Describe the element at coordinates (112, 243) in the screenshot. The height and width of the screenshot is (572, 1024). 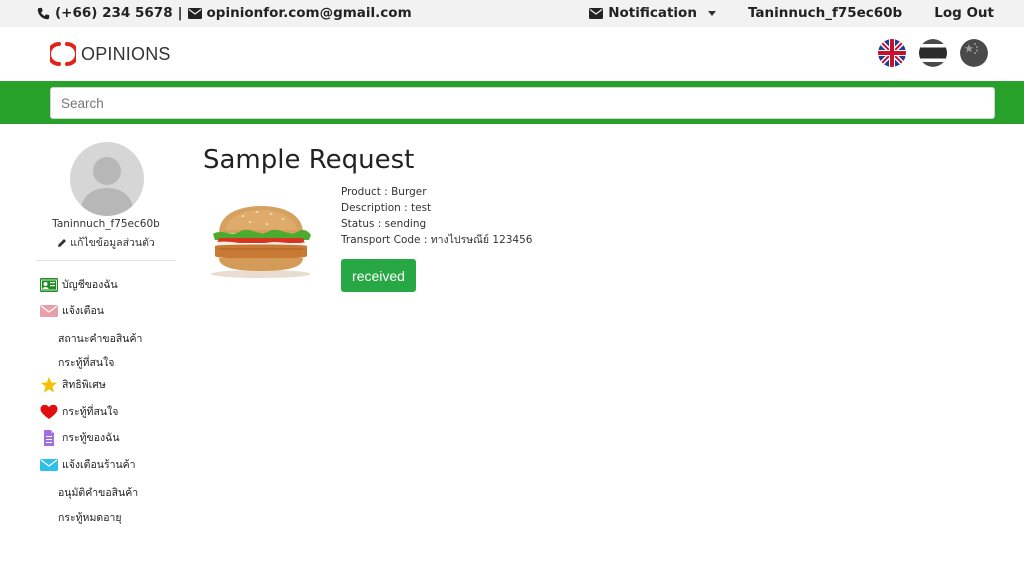
I see `edit-profile-label: แก้ไขข้อมูลส่วนตัว` at that location.